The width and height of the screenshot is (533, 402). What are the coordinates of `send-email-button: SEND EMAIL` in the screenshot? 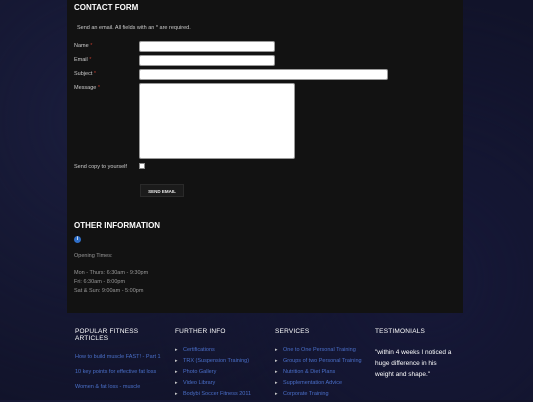 It's located at (162, 190).